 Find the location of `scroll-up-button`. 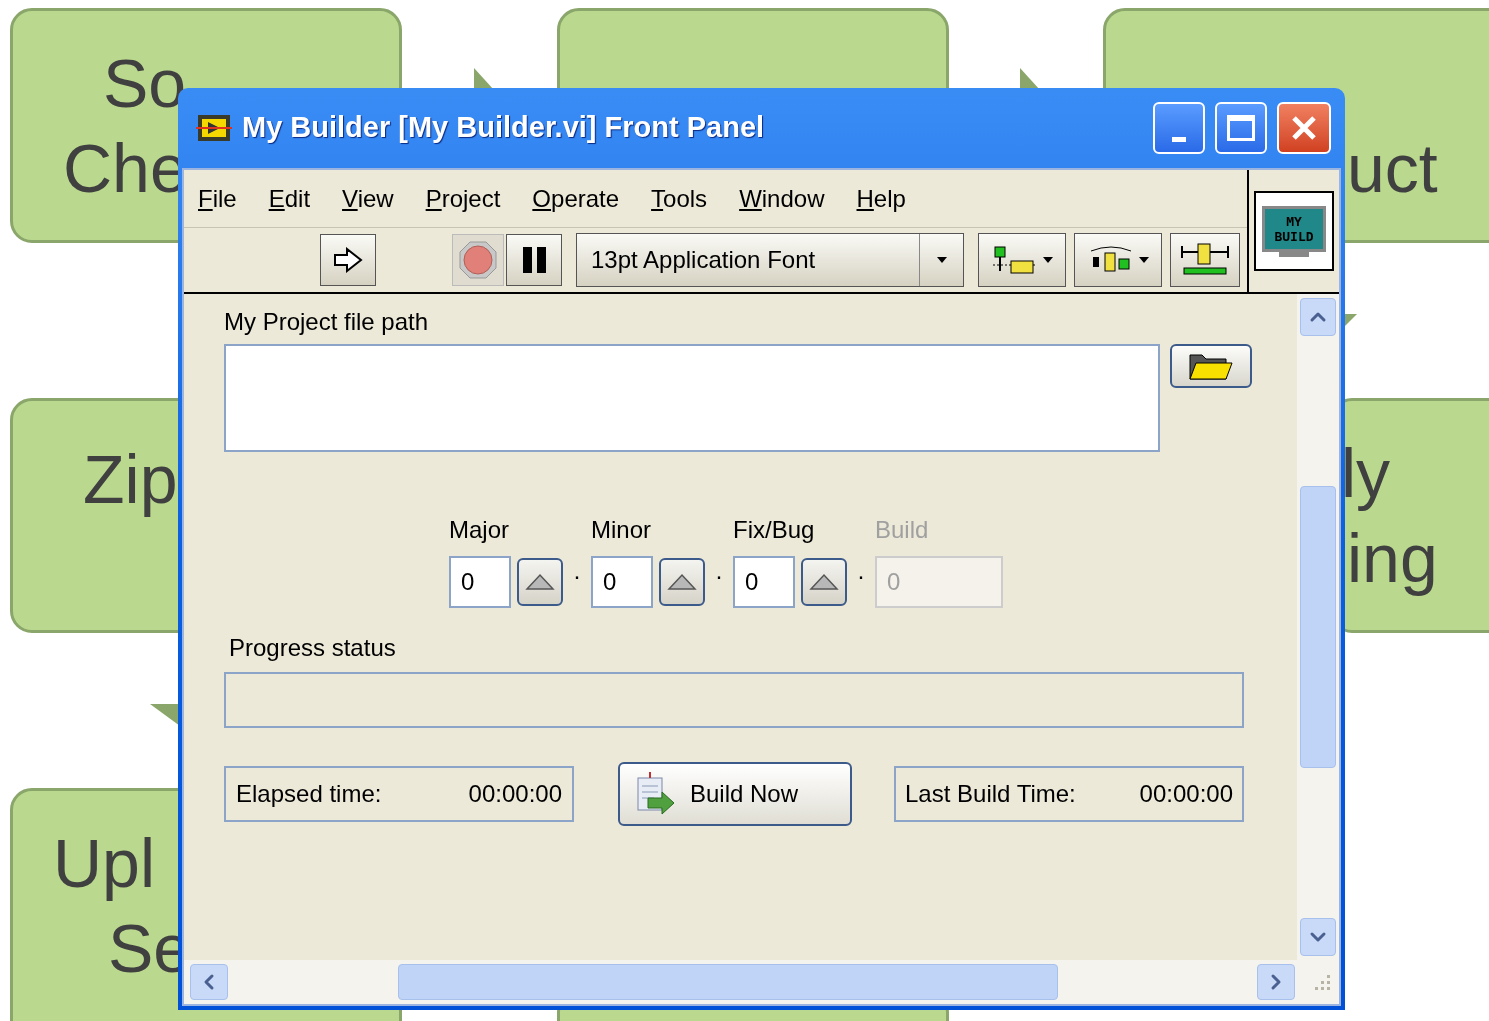

scroll-up-button is located at coordinates (1318, 317).